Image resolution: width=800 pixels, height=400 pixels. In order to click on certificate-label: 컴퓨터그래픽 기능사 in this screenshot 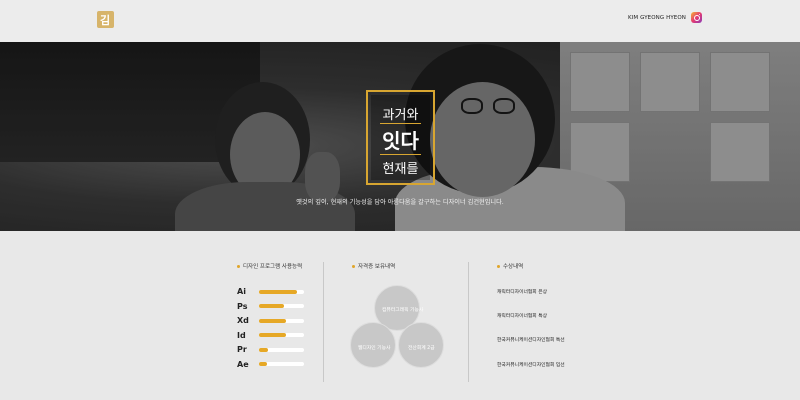, I will do `click(403, 310)`.